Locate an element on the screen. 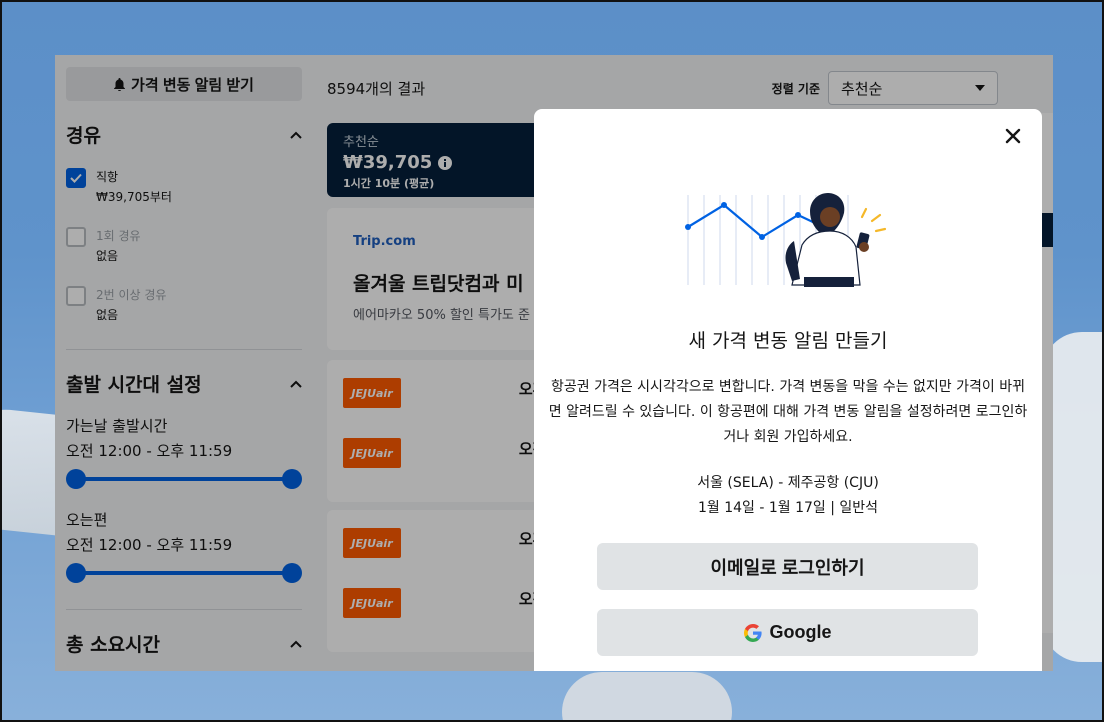 This screenshot has width=1104, height=722. background-plane-engine is located at coordinates (647, 696).